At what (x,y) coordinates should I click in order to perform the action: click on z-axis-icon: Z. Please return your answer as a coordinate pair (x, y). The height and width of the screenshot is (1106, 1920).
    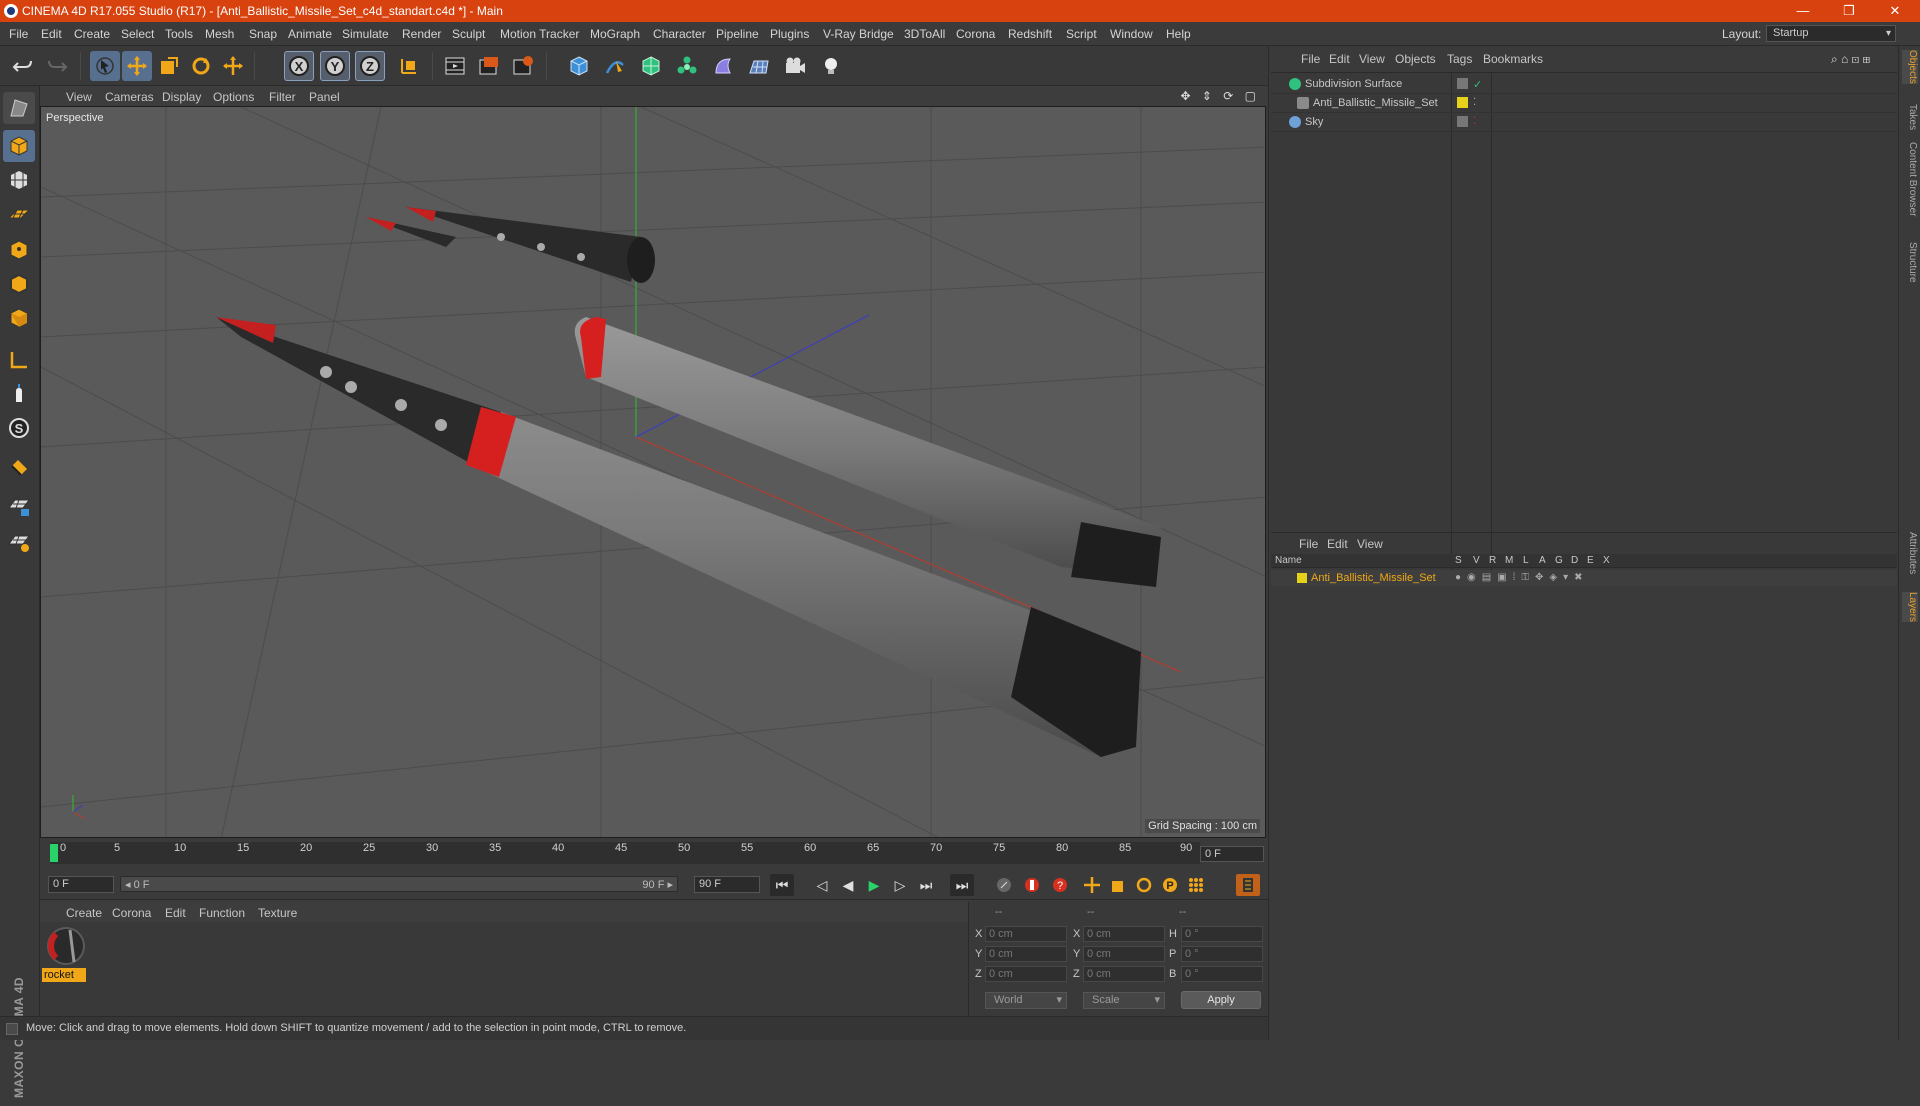
    Looking at the image, I should click on (370, 66).